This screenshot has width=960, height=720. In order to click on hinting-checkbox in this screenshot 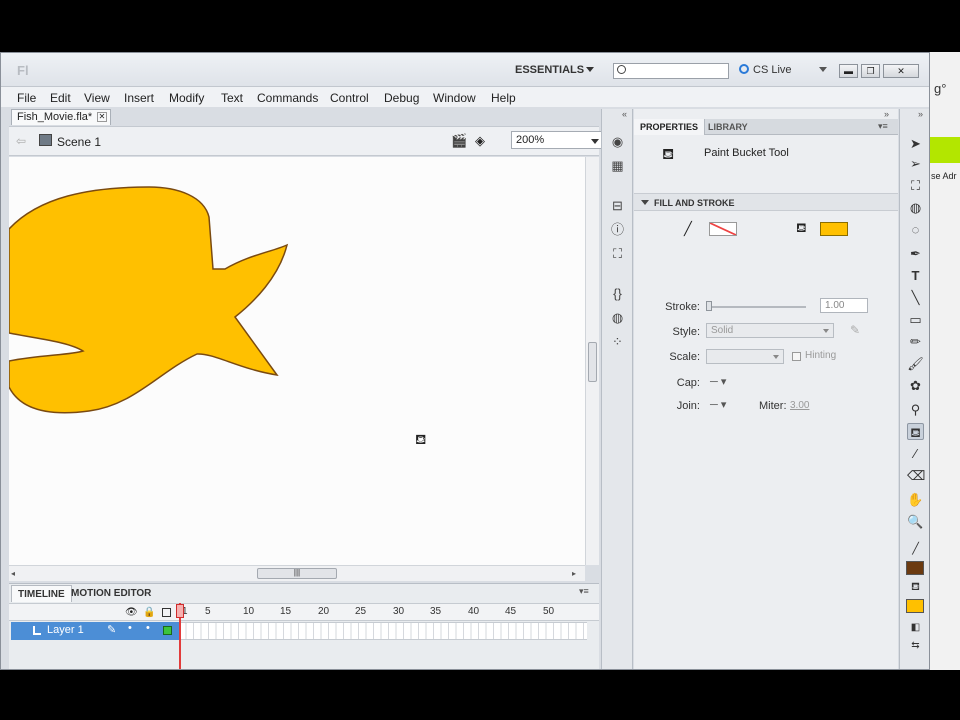, I will do `click(796, 356)`.